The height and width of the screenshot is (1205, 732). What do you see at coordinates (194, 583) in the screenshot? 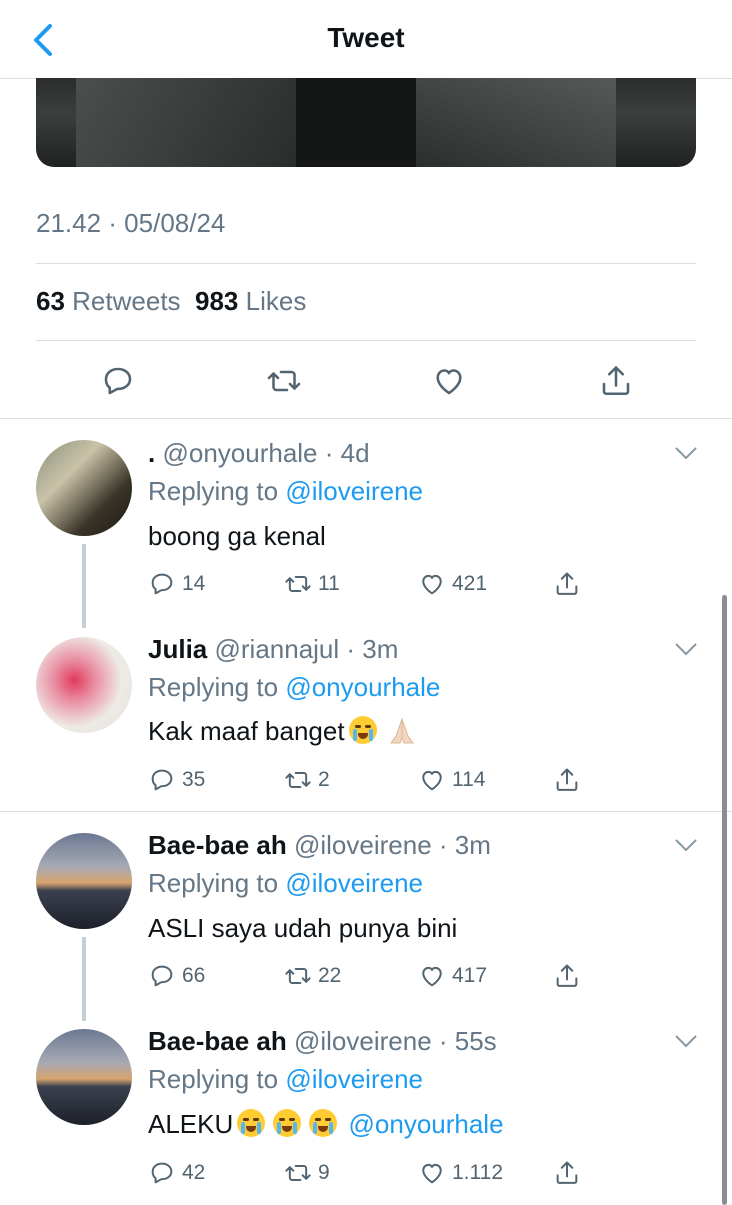
I see `reply-count: 14` at bounding box center [194, 583].